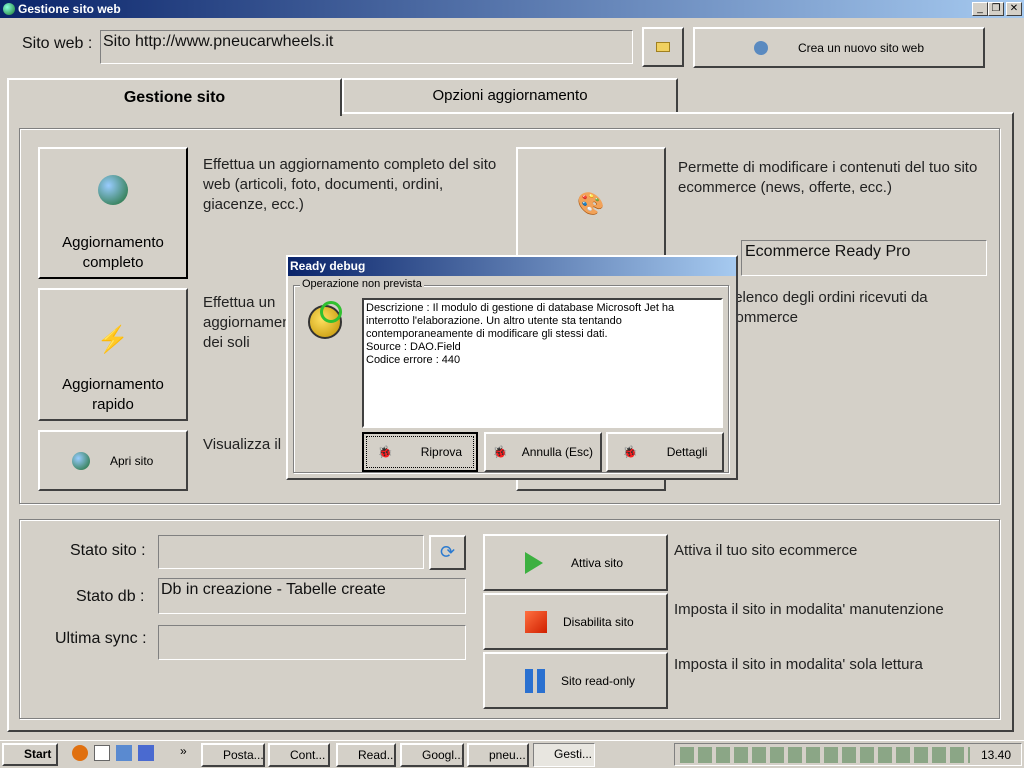  What do you see at coordinates (331, 312) in the screenshot?
I see `target-icon` at bounding box center [331, 312].